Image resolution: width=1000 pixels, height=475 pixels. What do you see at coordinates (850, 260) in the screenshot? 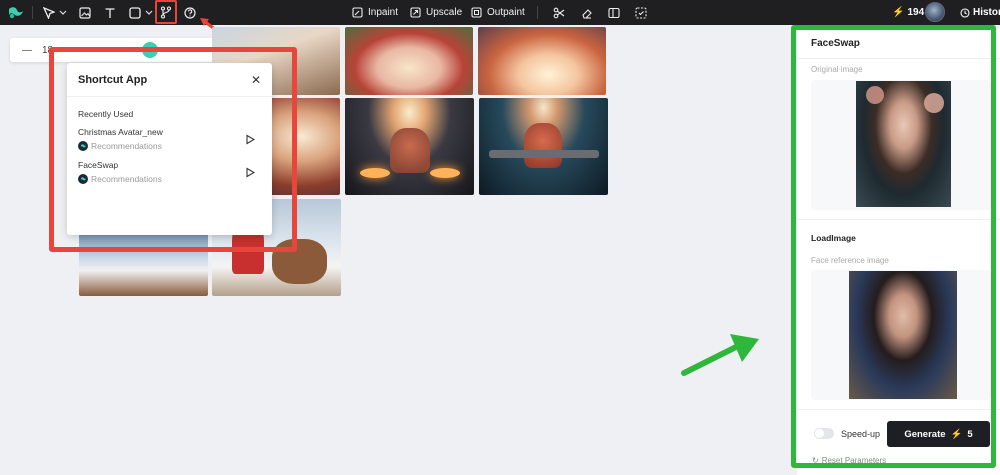
I see `face-reference-label: Face reference image` at bounding box center [850, 260].